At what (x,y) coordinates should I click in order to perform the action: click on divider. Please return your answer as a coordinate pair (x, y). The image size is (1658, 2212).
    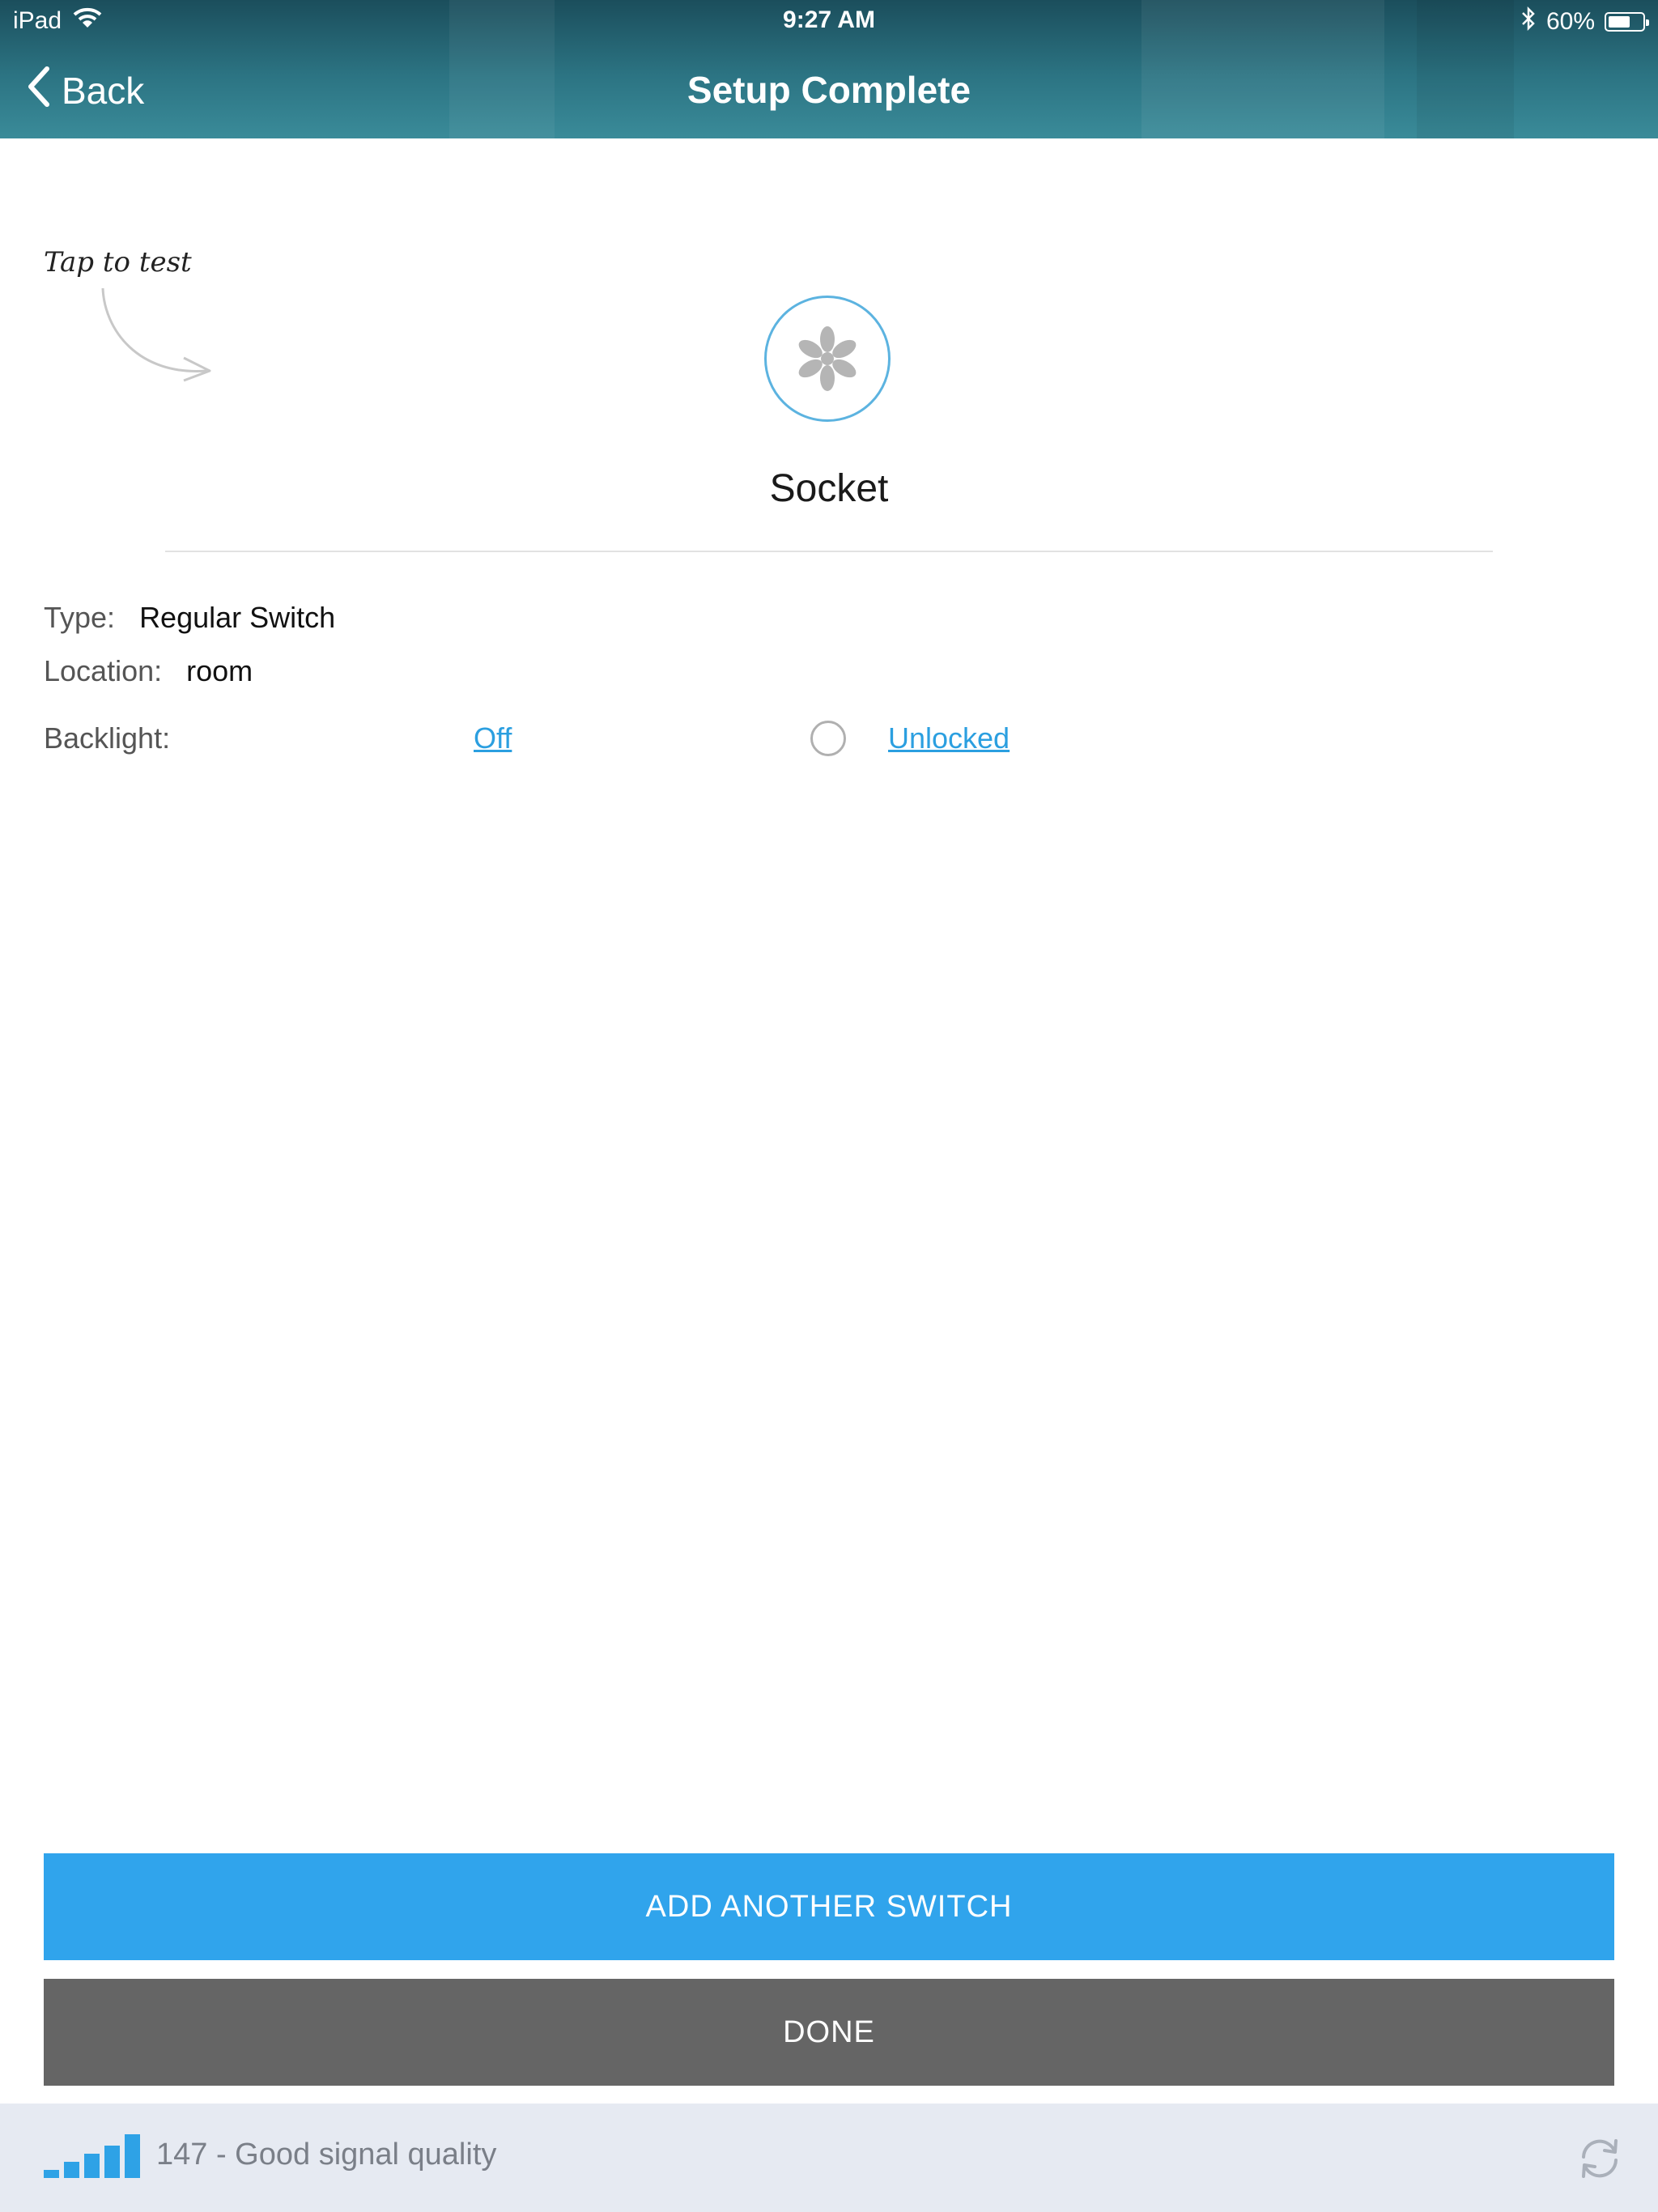
    Looking at the image, I should click on (829, 552).